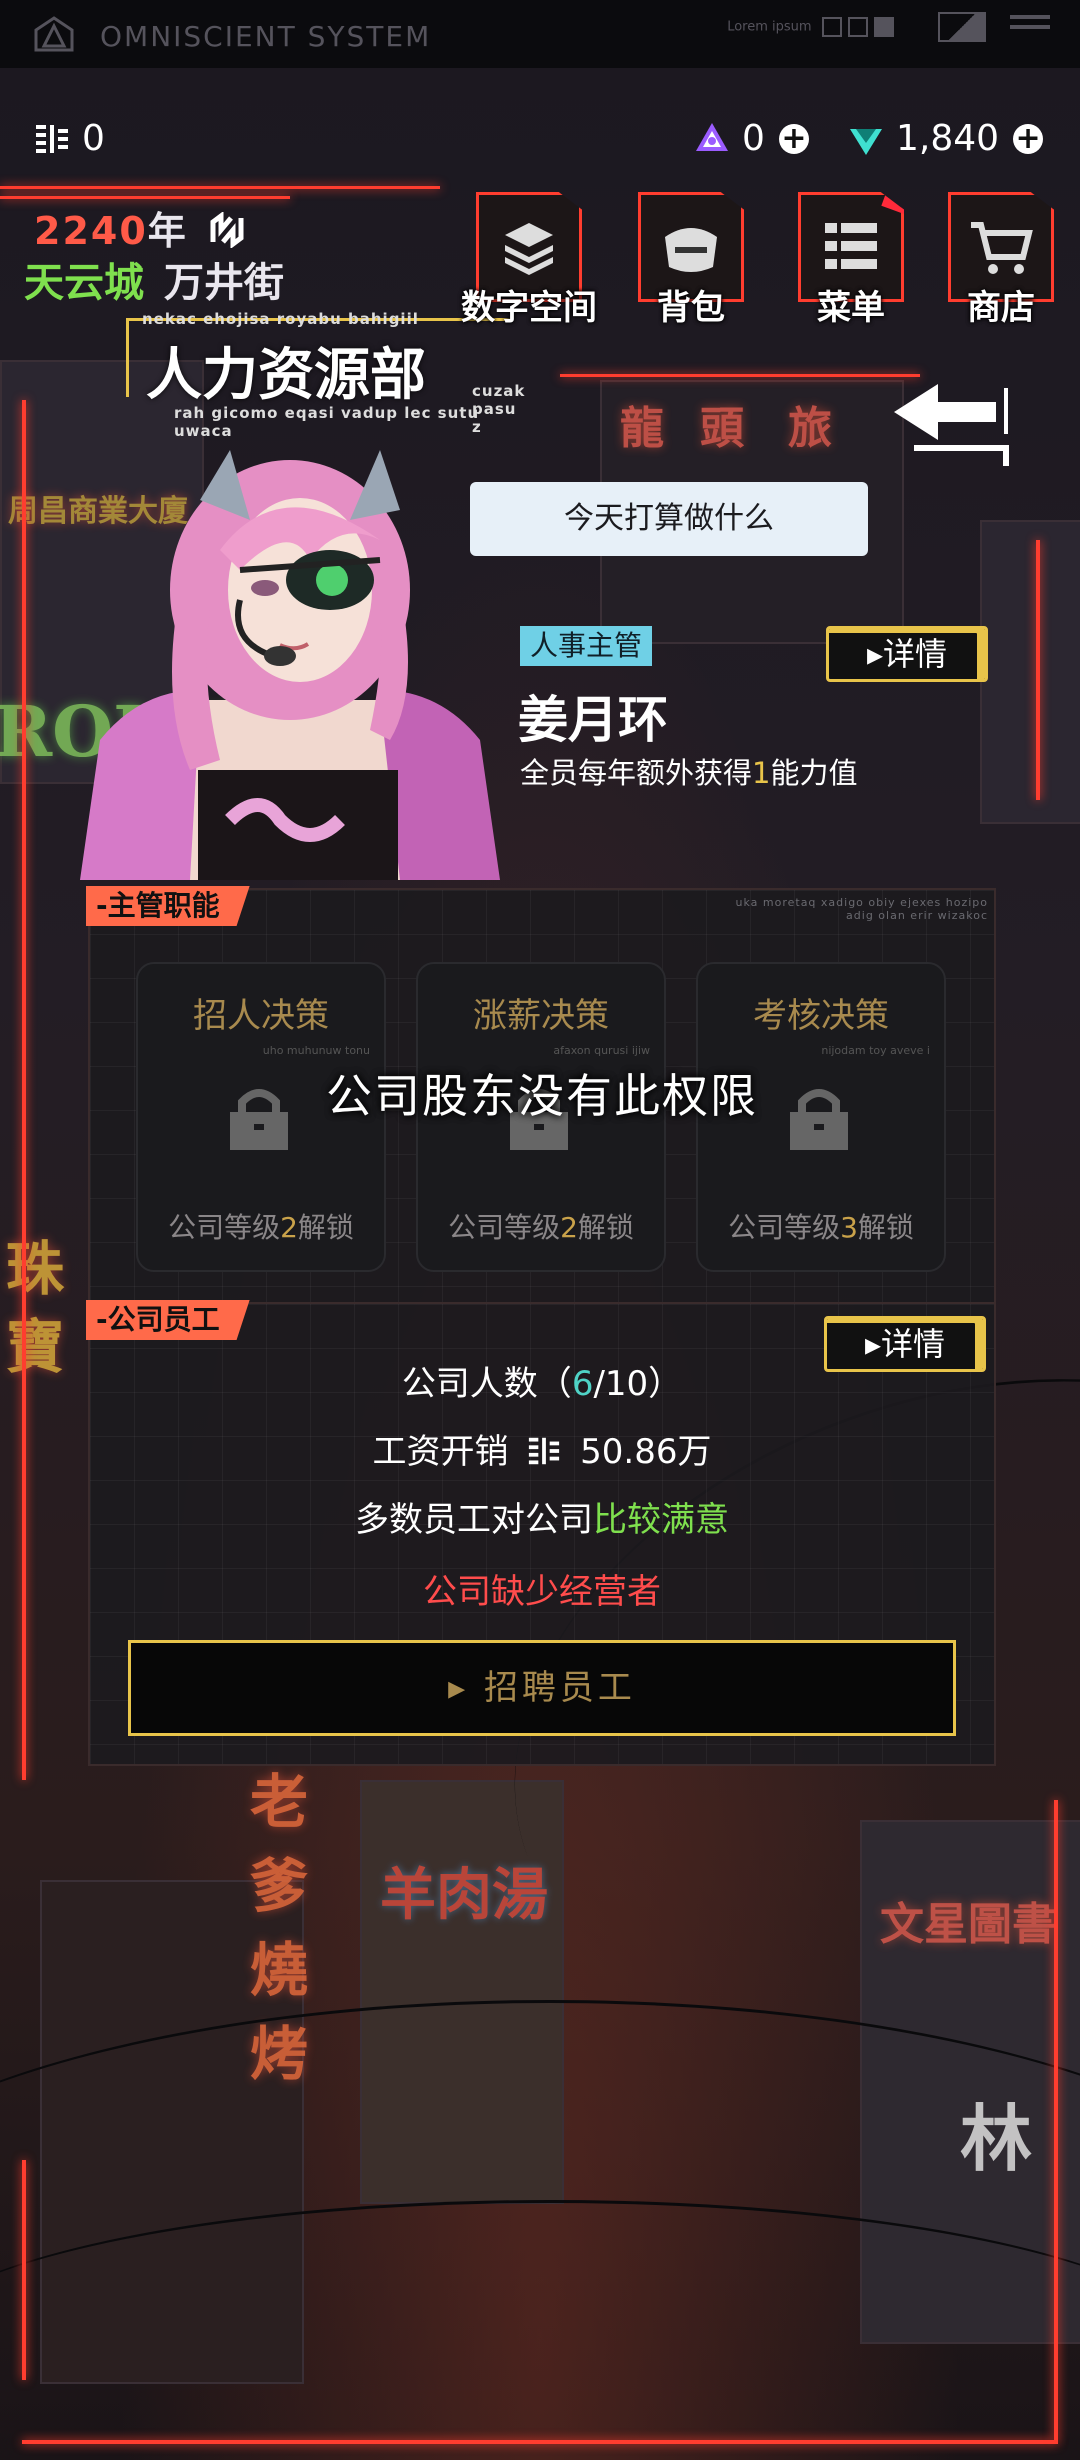 The image size is (1080, 2460). I want to click on location: 天云城 万井街, so click(154, 279).